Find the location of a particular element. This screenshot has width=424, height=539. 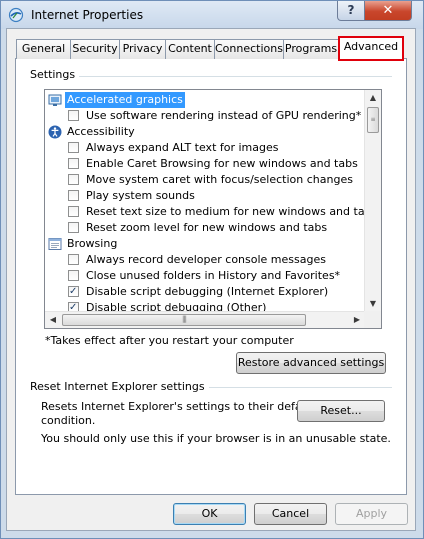

help-button: ? is located at coordinates (351, 11).